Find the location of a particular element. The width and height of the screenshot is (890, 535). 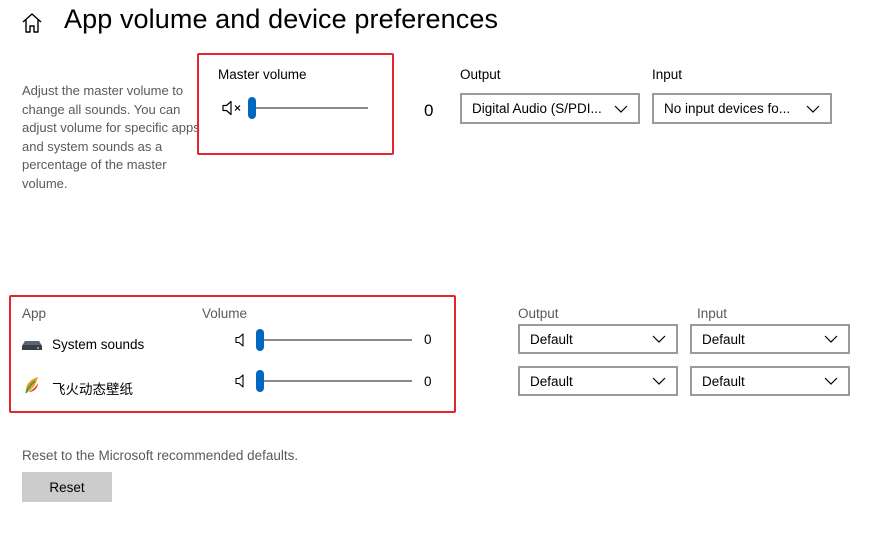

app-output-column-header: Output is located at coordinates (538, 313).